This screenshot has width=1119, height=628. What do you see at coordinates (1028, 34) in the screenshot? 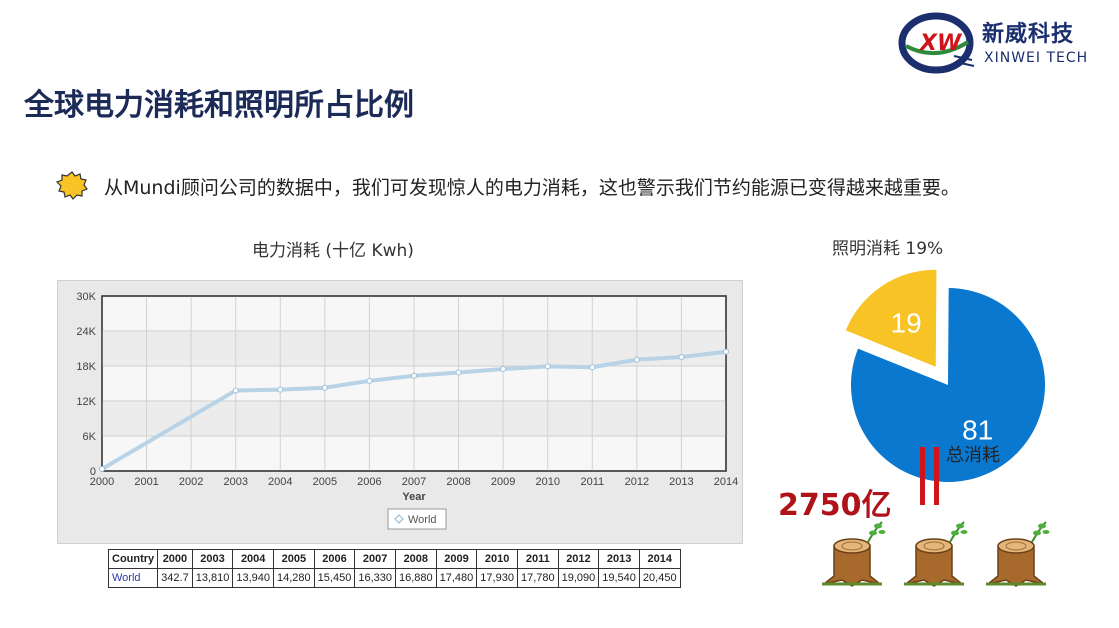
I see `logo-chinese-name: 新威科技` at bounding box center [1028, 34].